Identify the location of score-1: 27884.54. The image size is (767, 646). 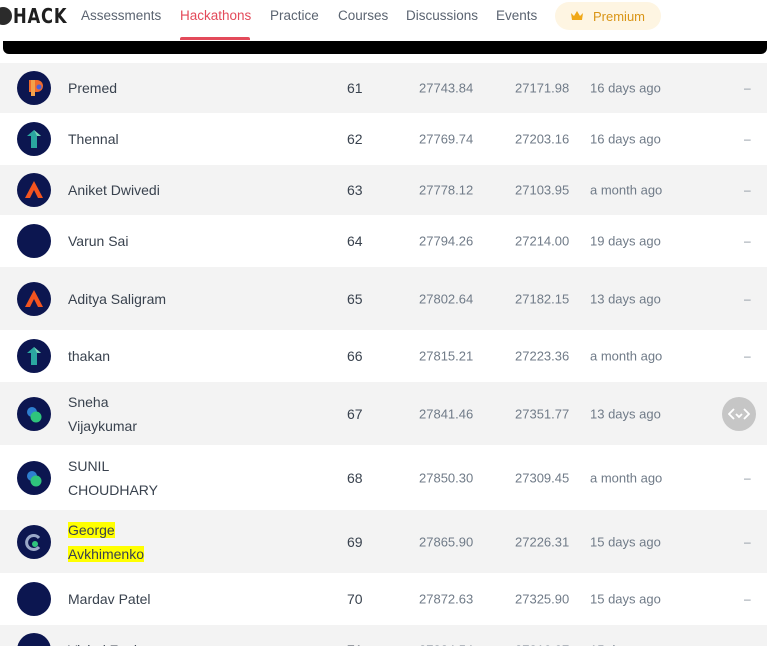
(446, 644).